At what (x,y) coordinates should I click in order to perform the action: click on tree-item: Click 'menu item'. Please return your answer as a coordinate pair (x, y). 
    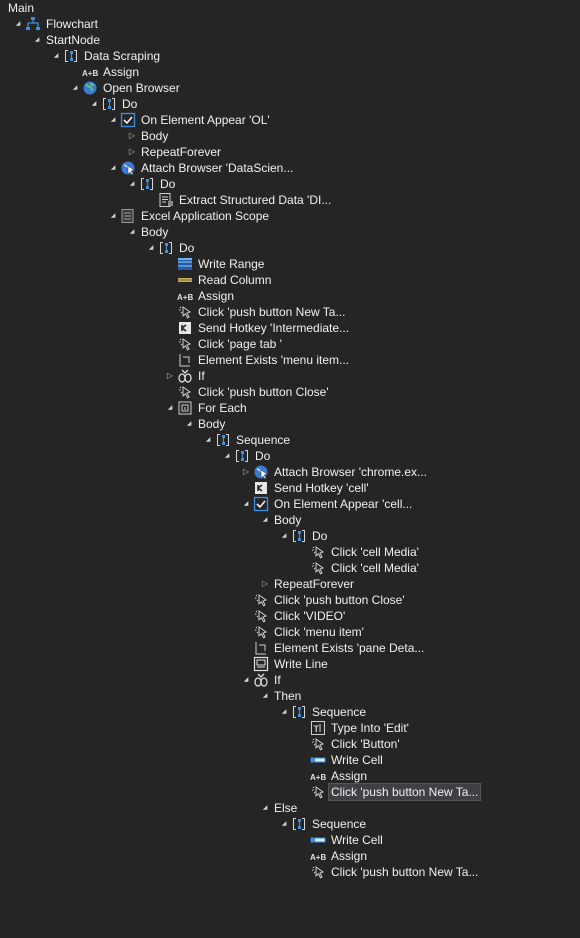
    Looking at the image, I should click on (303, 632).